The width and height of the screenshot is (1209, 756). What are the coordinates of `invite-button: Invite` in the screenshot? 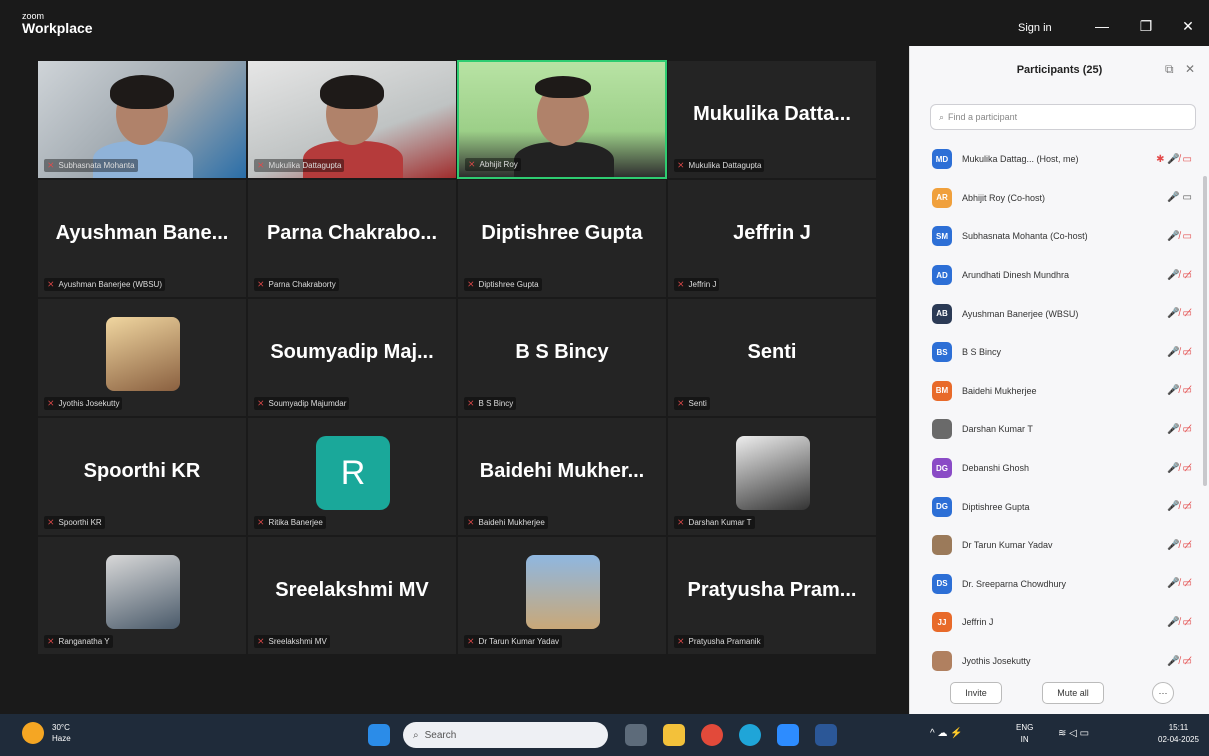 It's located at (976, 693).